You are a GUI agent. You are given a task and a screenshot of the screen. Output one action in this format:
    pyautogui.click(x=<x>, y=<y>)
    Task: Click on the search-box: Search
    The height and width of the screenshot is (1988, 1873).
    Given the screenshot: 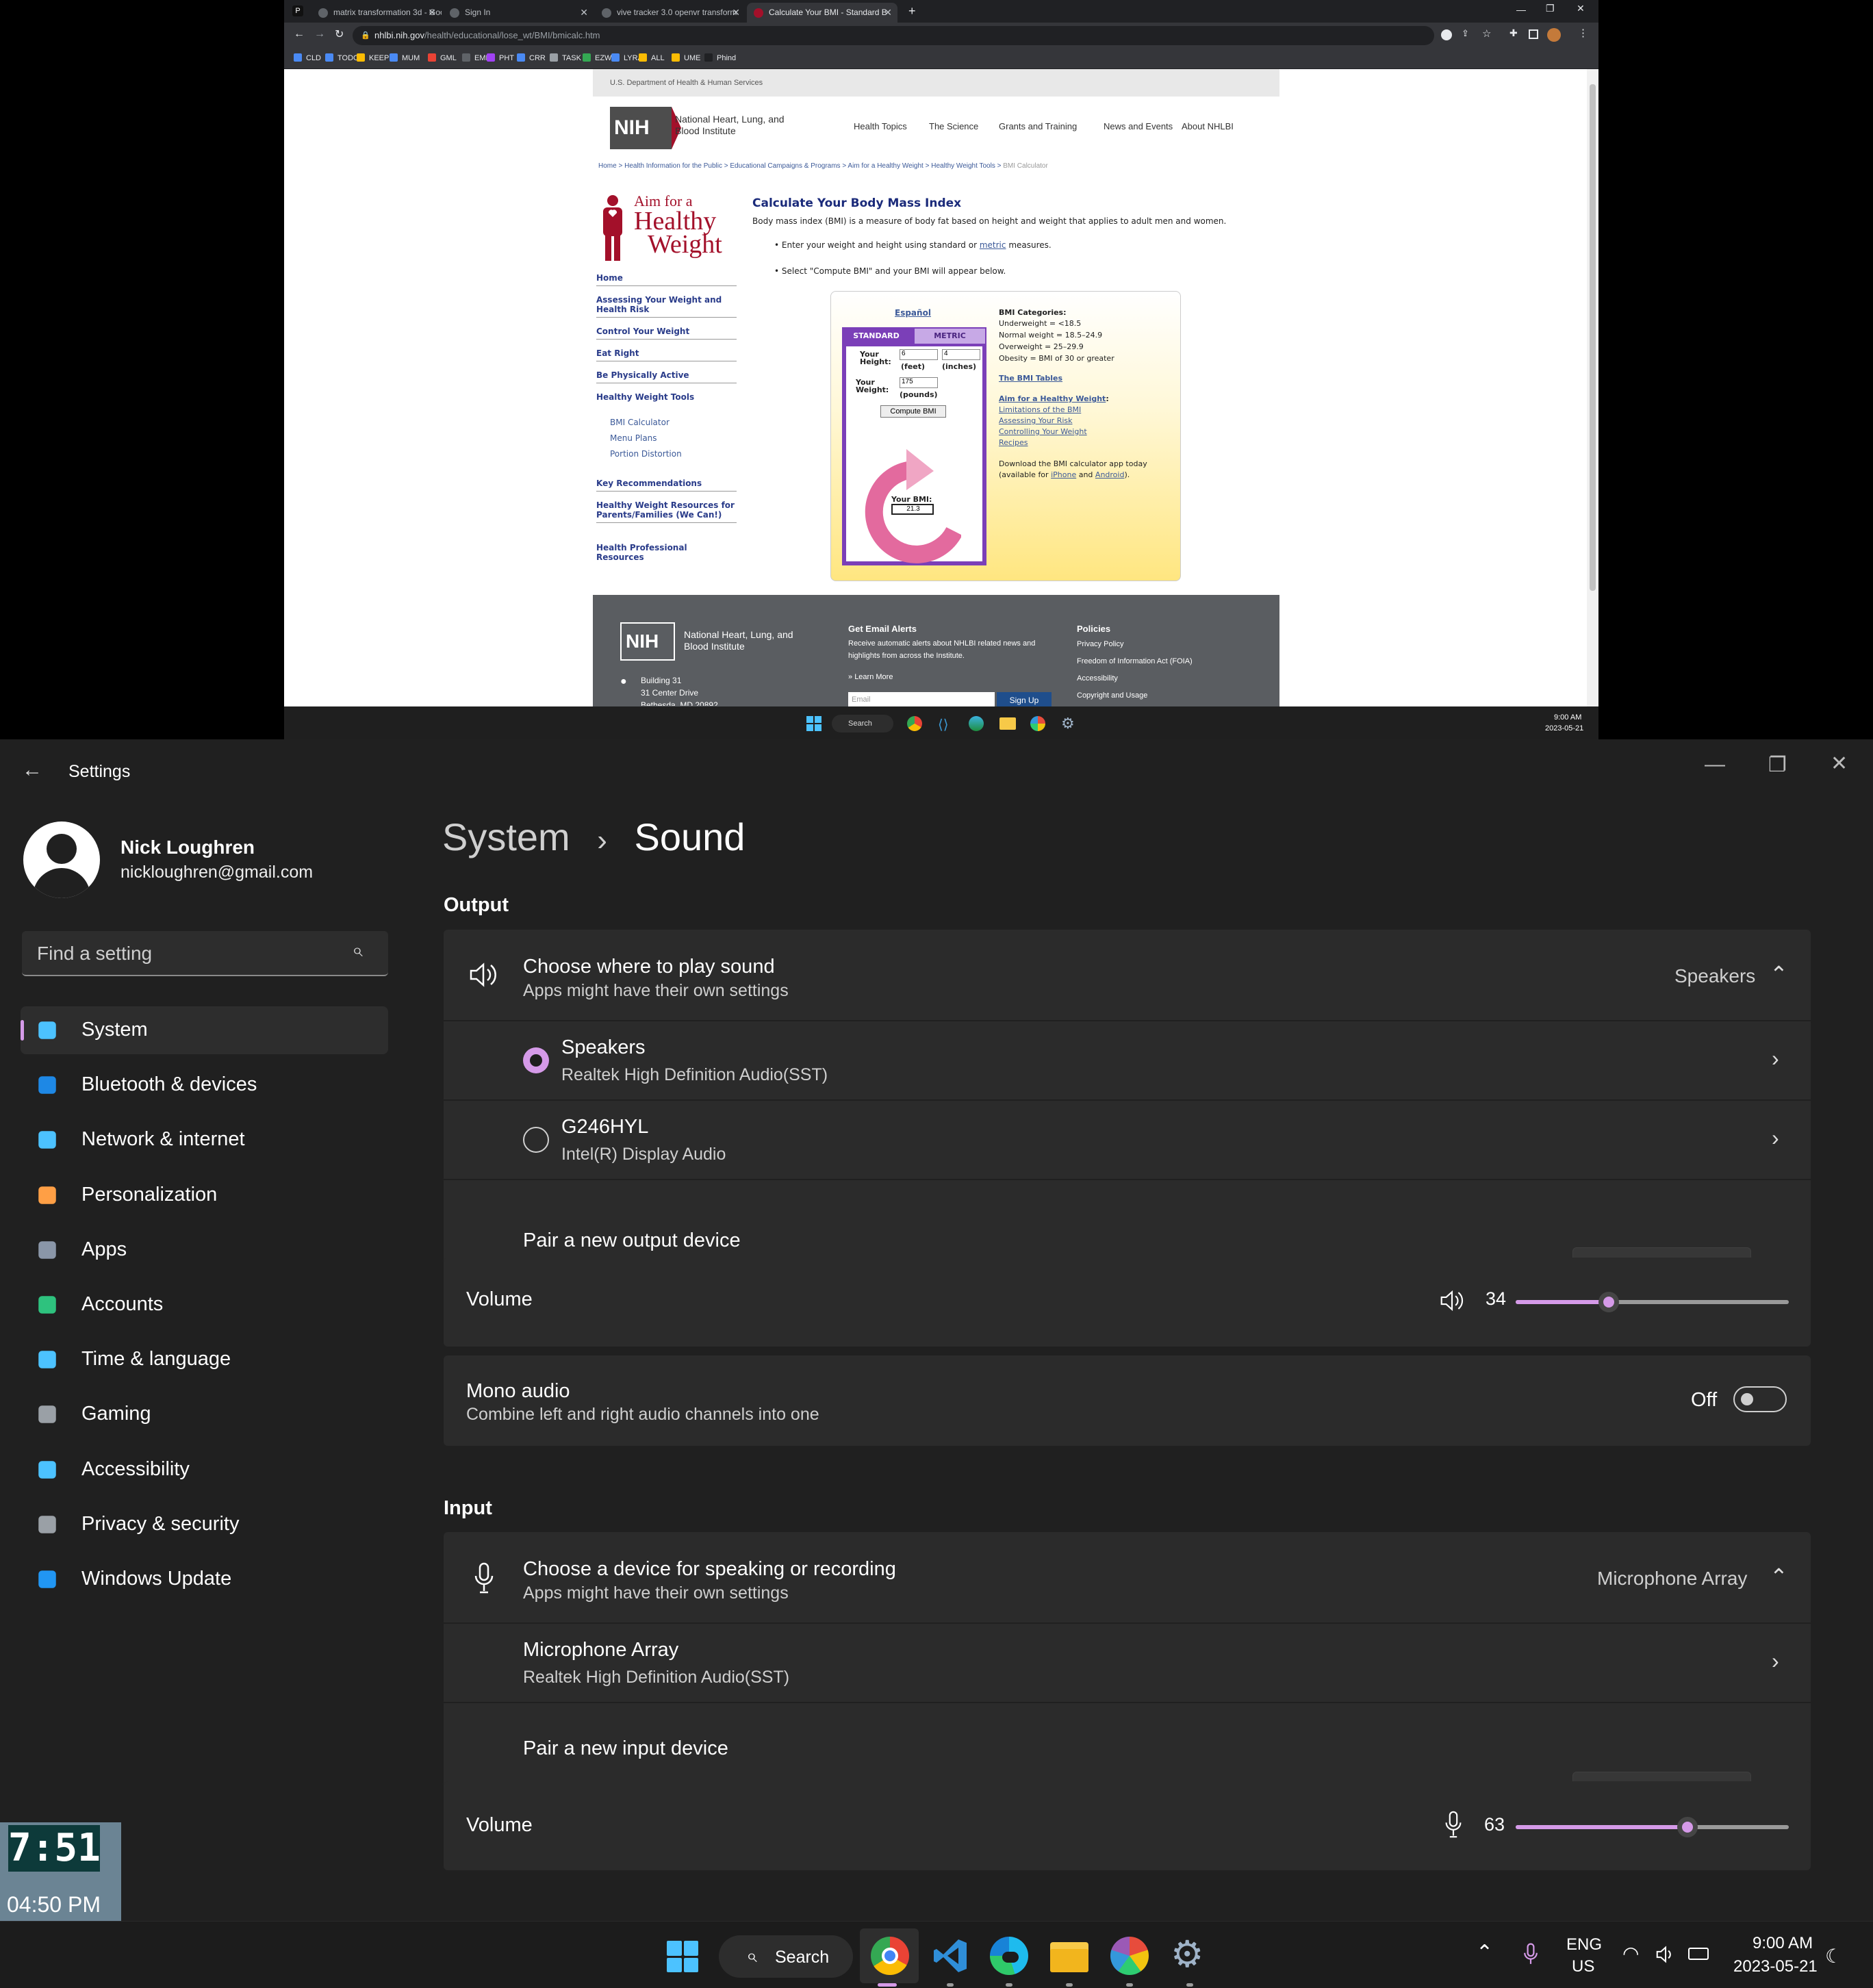 What is the action you would take?
    pyautogui.click(x=863, y=723)
    